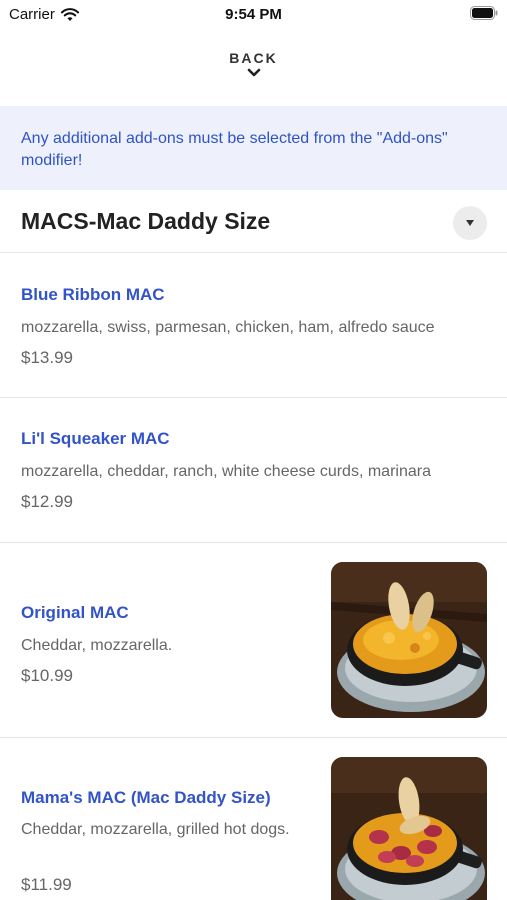  I want to click on item-name: Blue Ribbon MAC, so click(93, 294).